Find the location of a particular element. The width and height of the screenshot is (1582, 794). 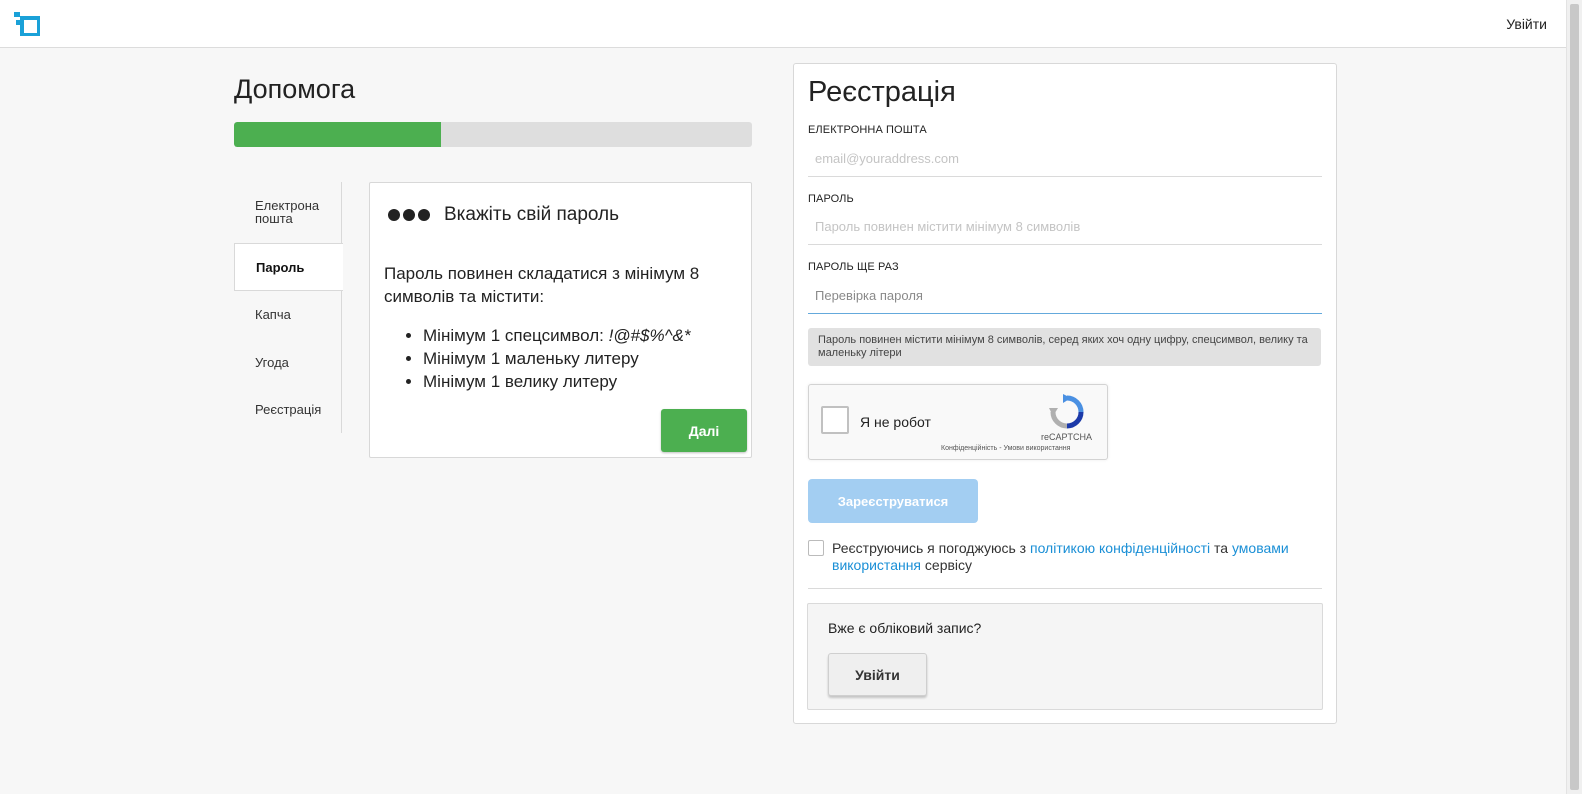

requirement-item: Мінімум 1 спецсимвол: !@#$%^&* is located at coordinates (557, 335).